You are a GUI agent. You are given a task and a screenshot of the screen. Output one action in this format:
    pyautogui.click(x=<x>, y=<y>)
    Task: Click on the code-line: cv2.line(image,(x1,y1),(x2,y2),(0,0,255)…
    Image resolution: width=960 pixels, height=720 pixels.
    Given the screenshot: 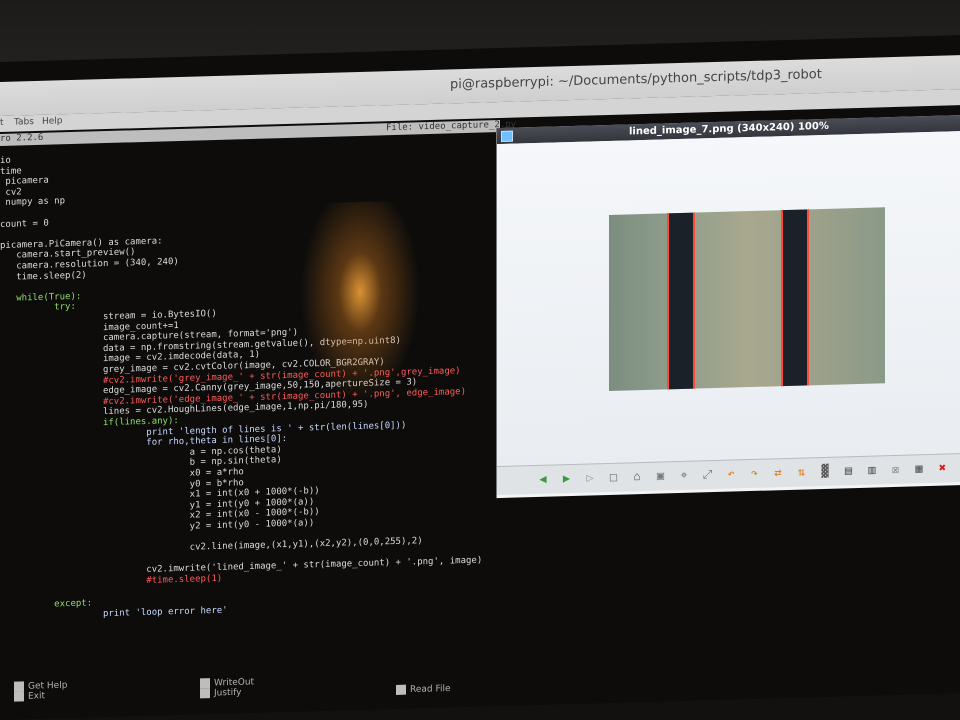 What is the action you would take?
    pyautogui.click(x=211, y=547)
    